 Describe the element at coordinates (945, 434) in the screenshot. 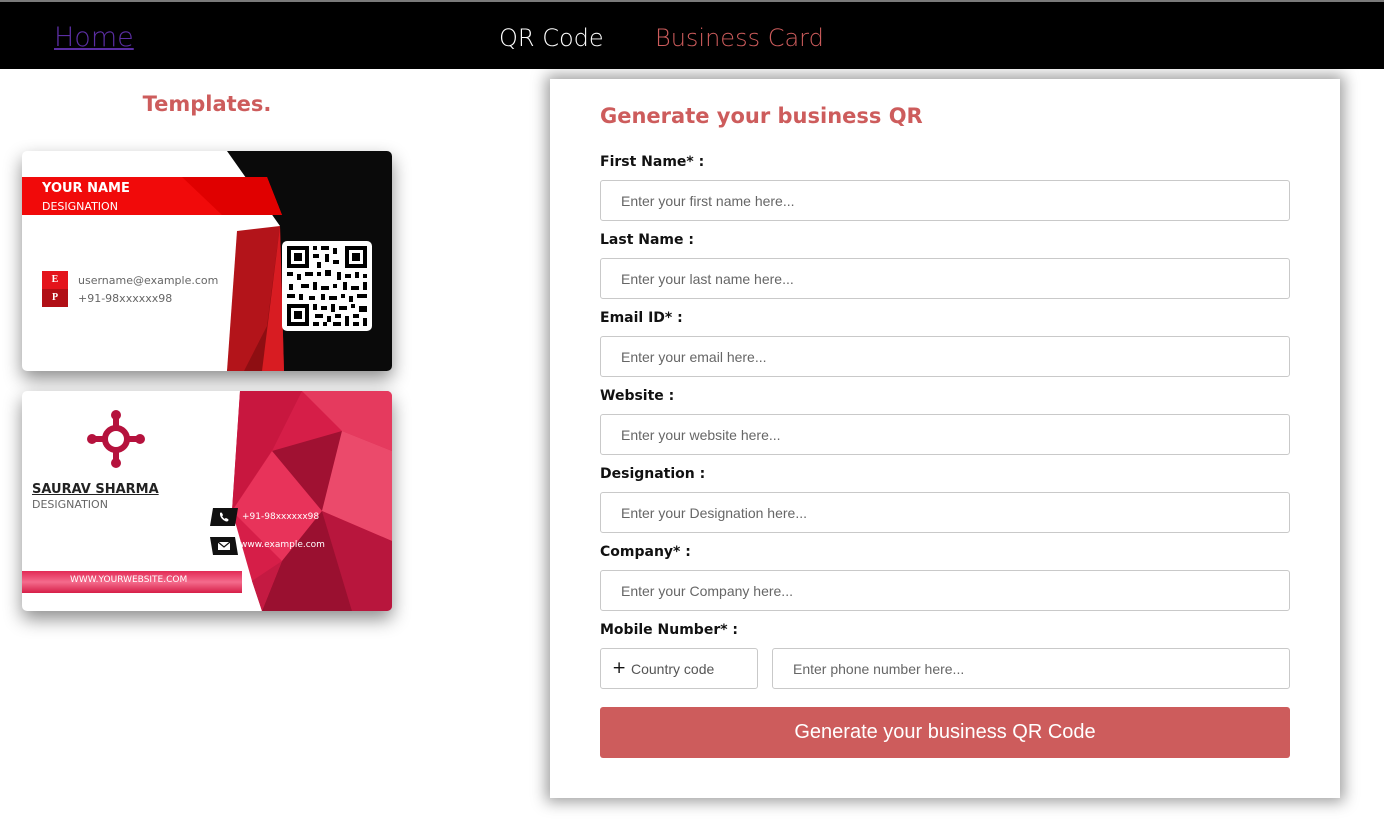

I see `website-input` at that location.